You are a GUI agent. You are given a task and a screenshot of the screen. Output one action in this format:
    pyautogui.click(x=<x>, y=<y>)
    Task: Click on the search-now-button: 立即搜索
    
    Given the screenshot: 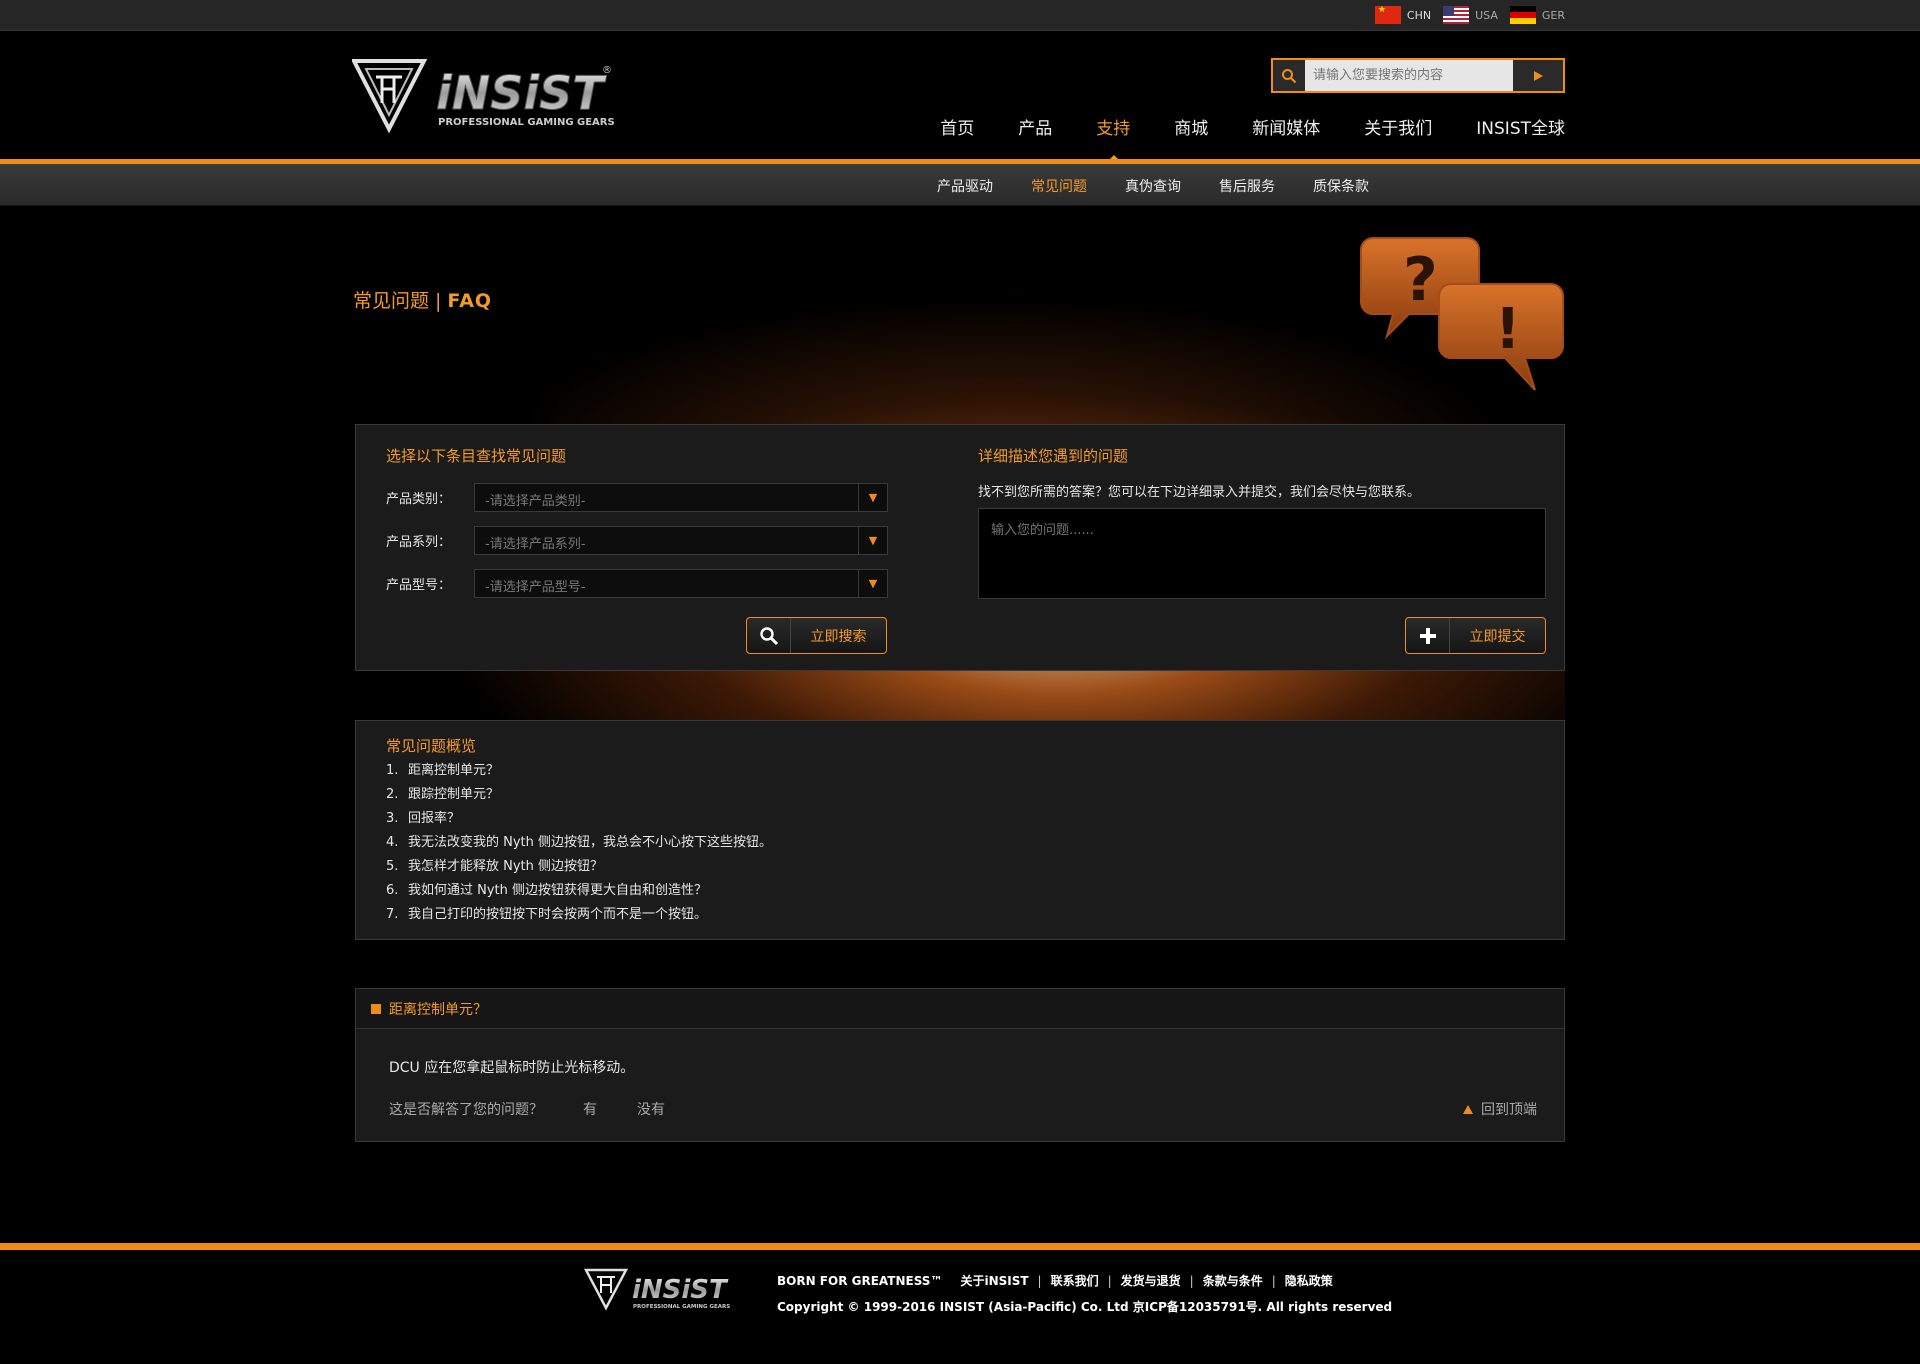 What is the action you would take?
    pyautogui.click(x=816, y=635)
    